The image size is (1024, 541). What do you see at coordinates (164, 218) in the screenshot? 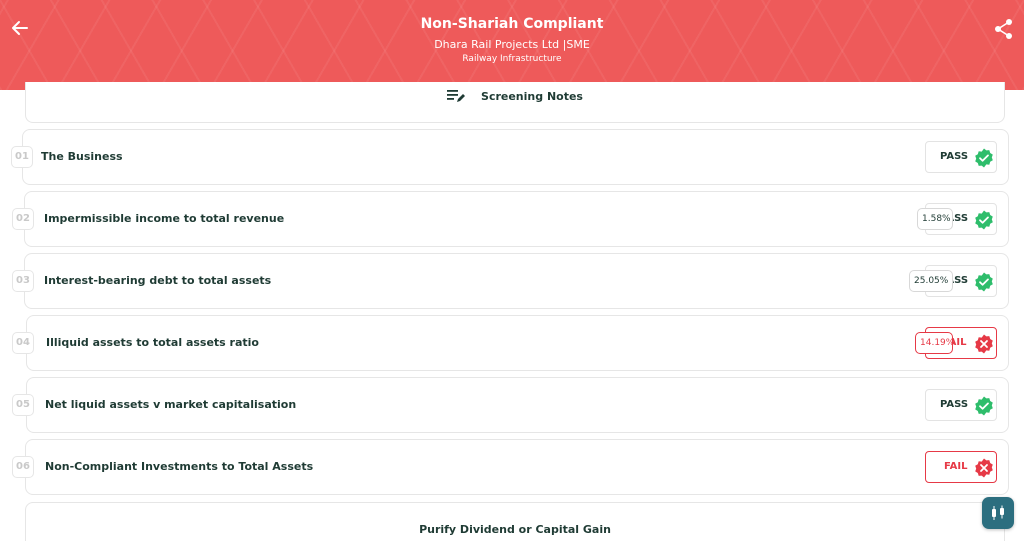
I see `criteria-label: Impermissible income to total revenue` at bounding box center [164, 218].